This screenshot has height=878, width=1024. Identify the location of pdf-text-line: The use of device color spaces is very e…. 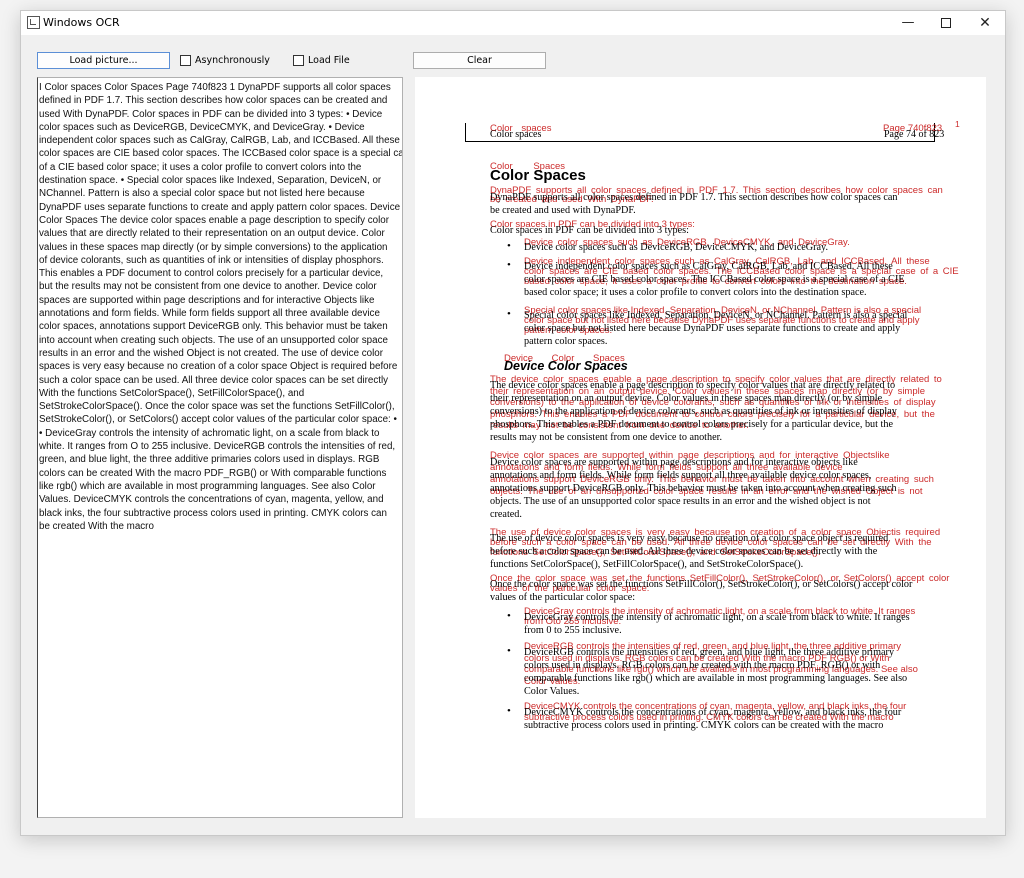
(689, 538).